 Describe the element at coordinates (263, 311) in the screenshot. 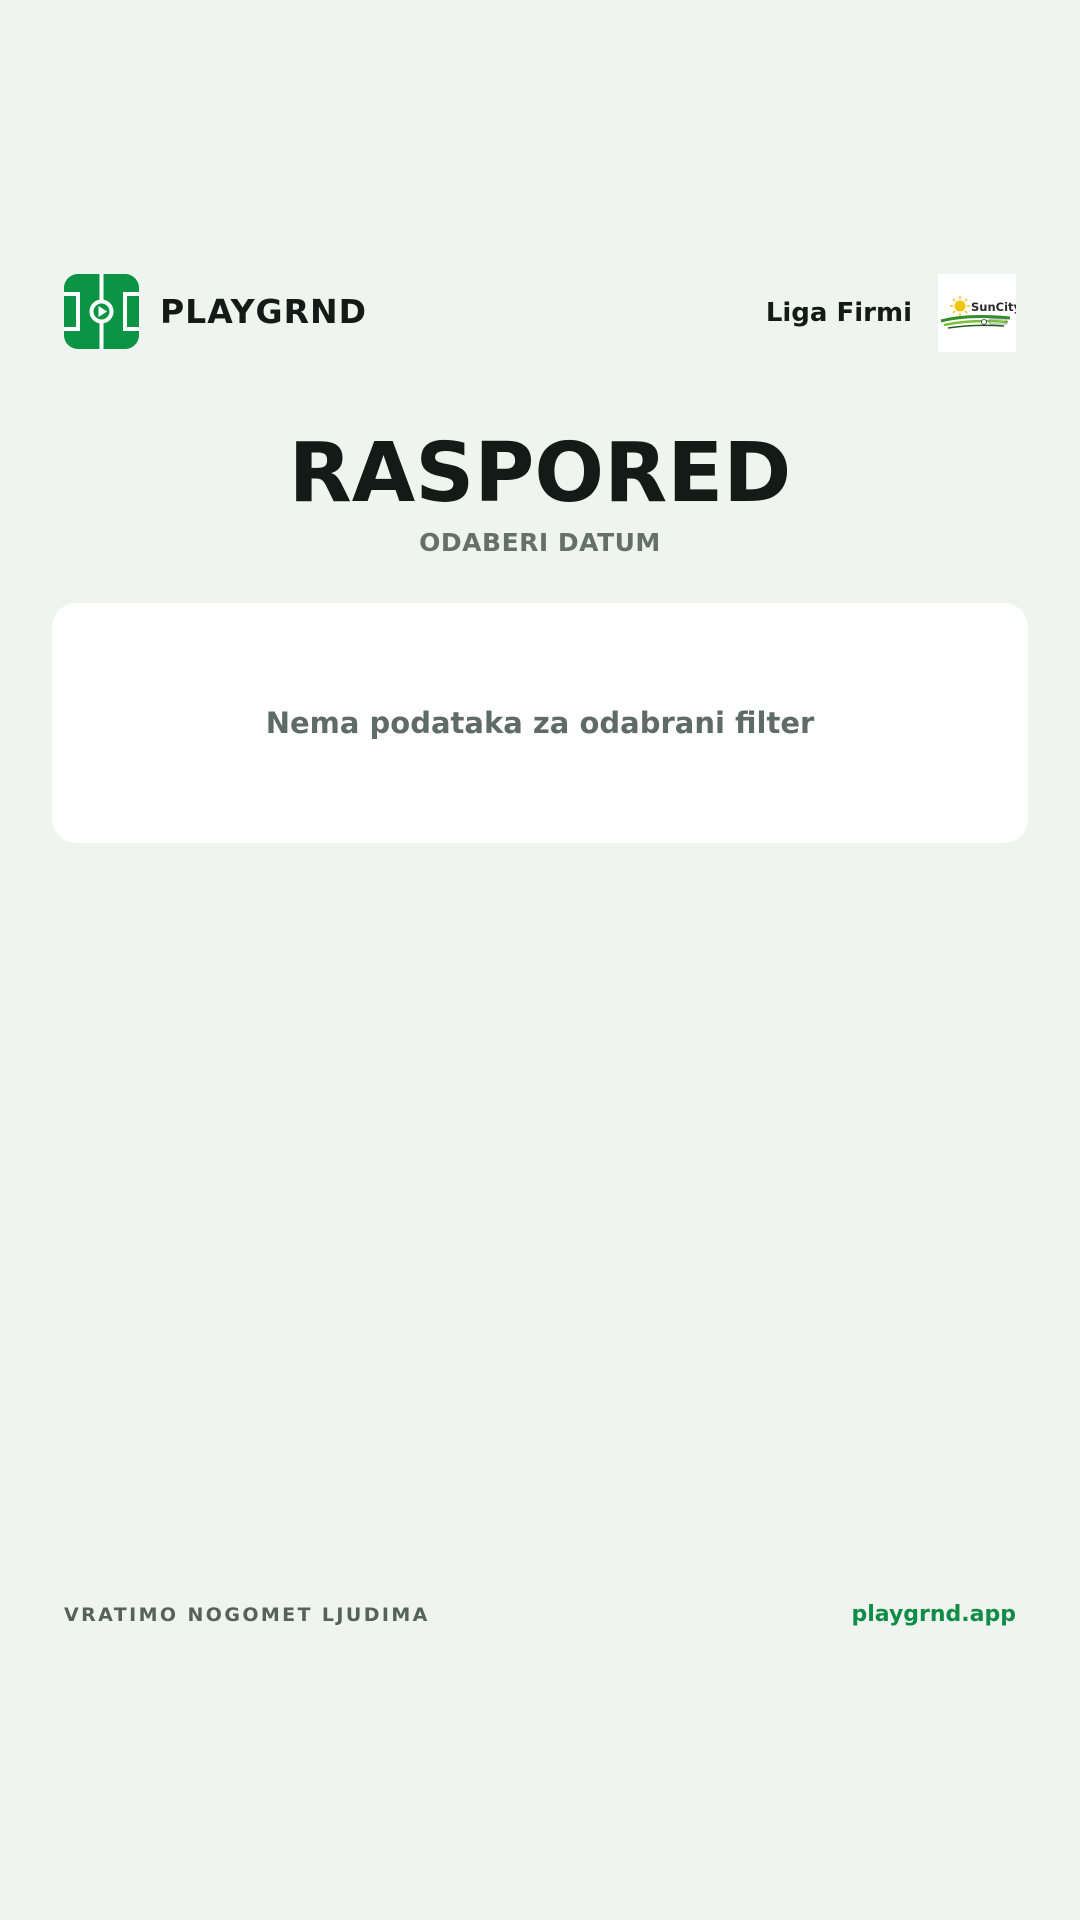

I see `brand-name: PLAYGRND` at that location.